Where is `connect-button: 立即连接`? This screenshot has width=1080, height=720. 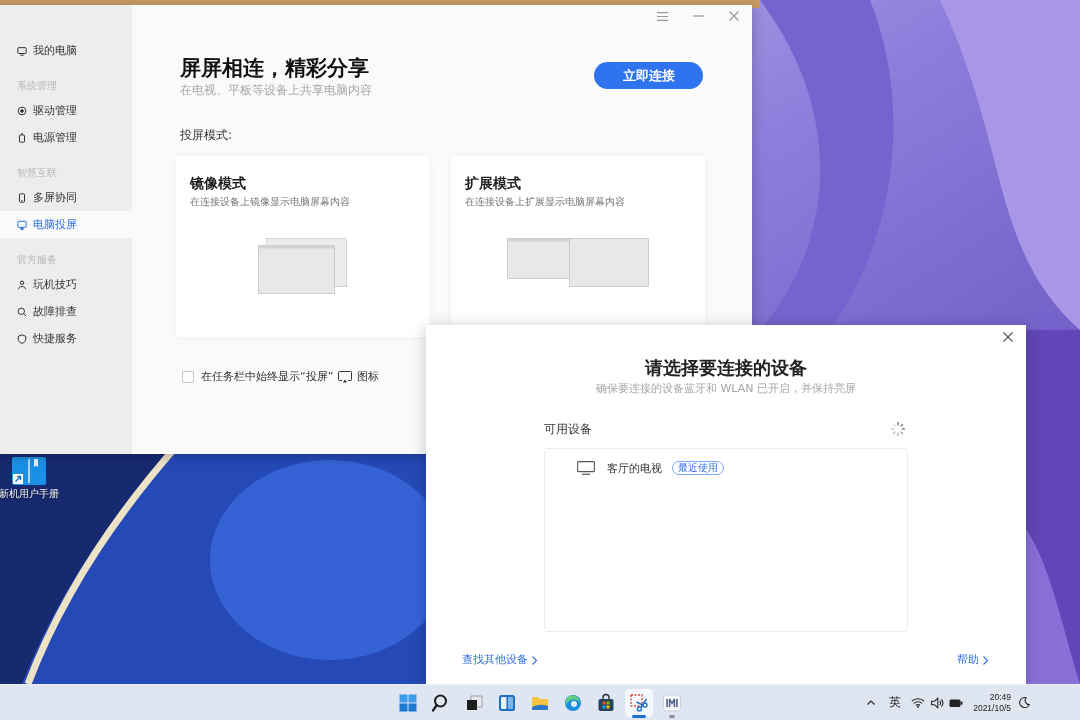
connect-button: 立即连接 is located at coordinates (648, 75).